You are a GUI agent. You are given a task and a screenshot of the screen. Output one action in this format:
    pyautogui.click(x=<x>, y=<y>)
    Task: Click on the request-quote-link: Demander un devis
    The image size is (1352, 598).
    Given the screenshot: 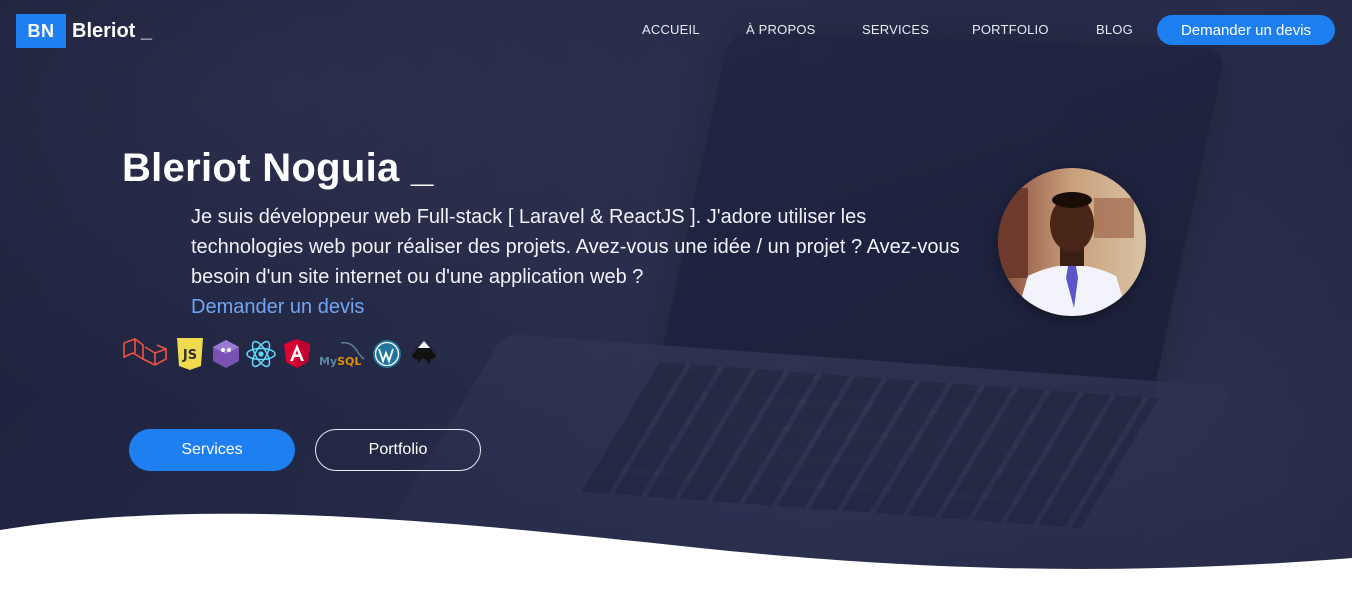 What is the action you would take?
    pyautogui.click(x=581, y=307)
    